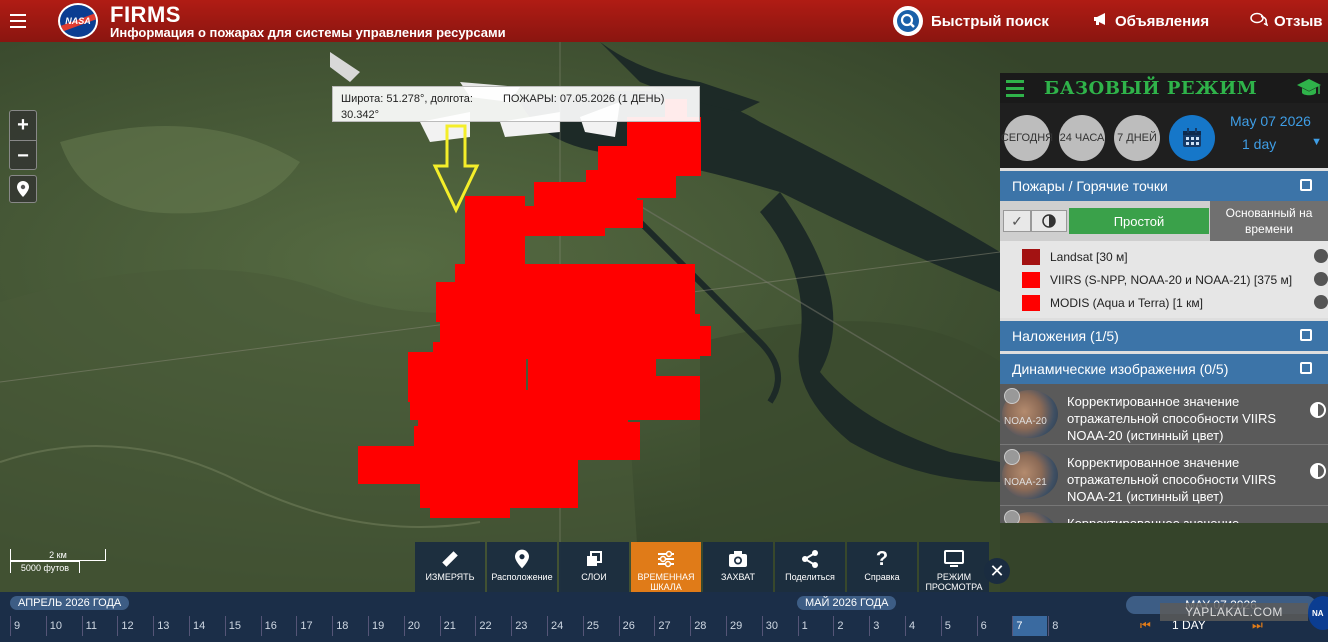 This screenshot has height=642, width=1328. Describe the element at coordinates (1164, 256) in the screenshot. I see `legend-landsat: Landsat [30 м]` at that location.